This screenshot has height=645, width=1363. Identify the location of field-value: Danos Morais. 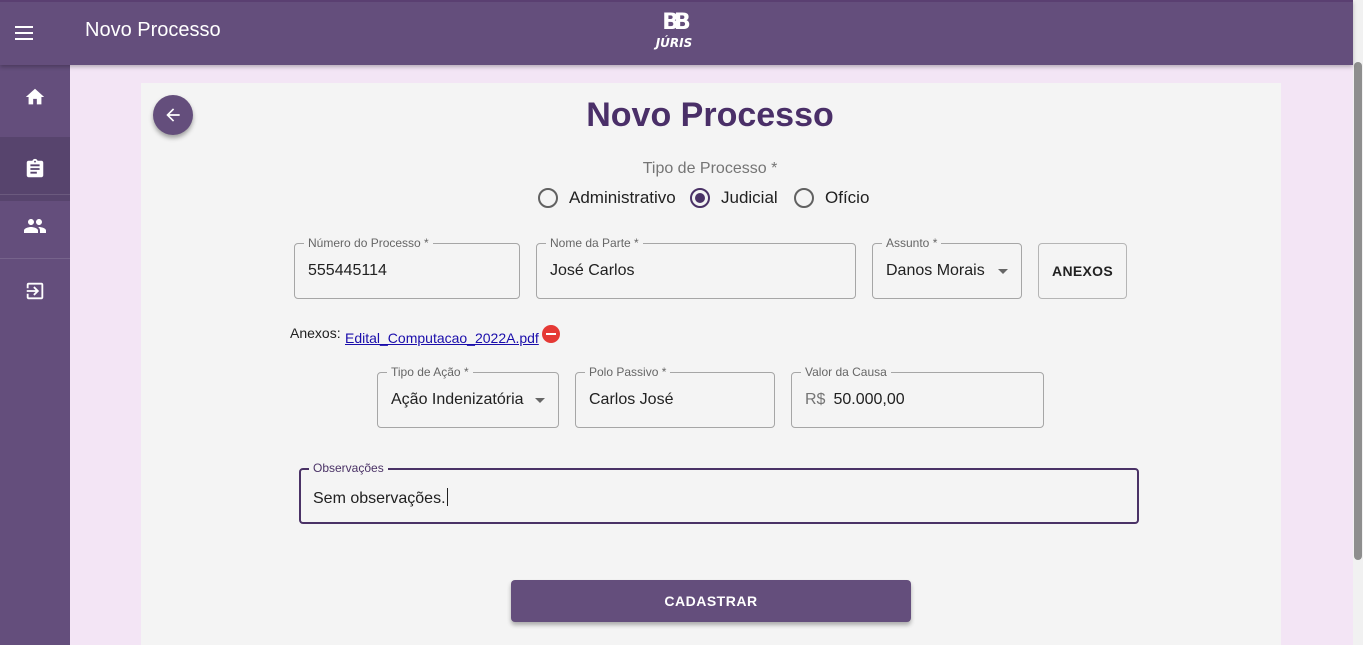
(935, 270).